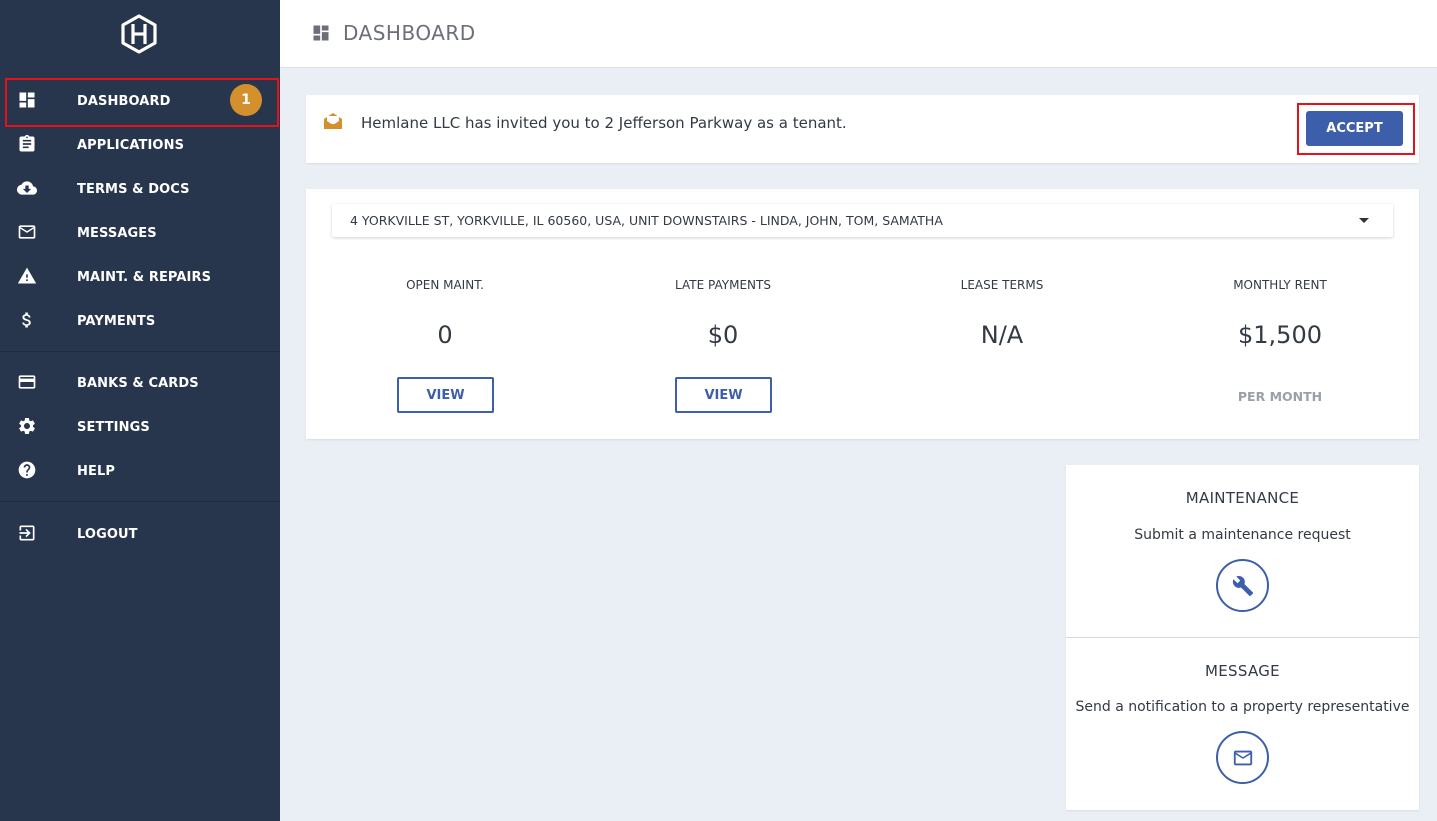 This screenshot has height=821, width=1437. Describe the element at coordinates (723, 285) in the screenshot. I see `stat-label: LATE PAYMENTS` at that location.